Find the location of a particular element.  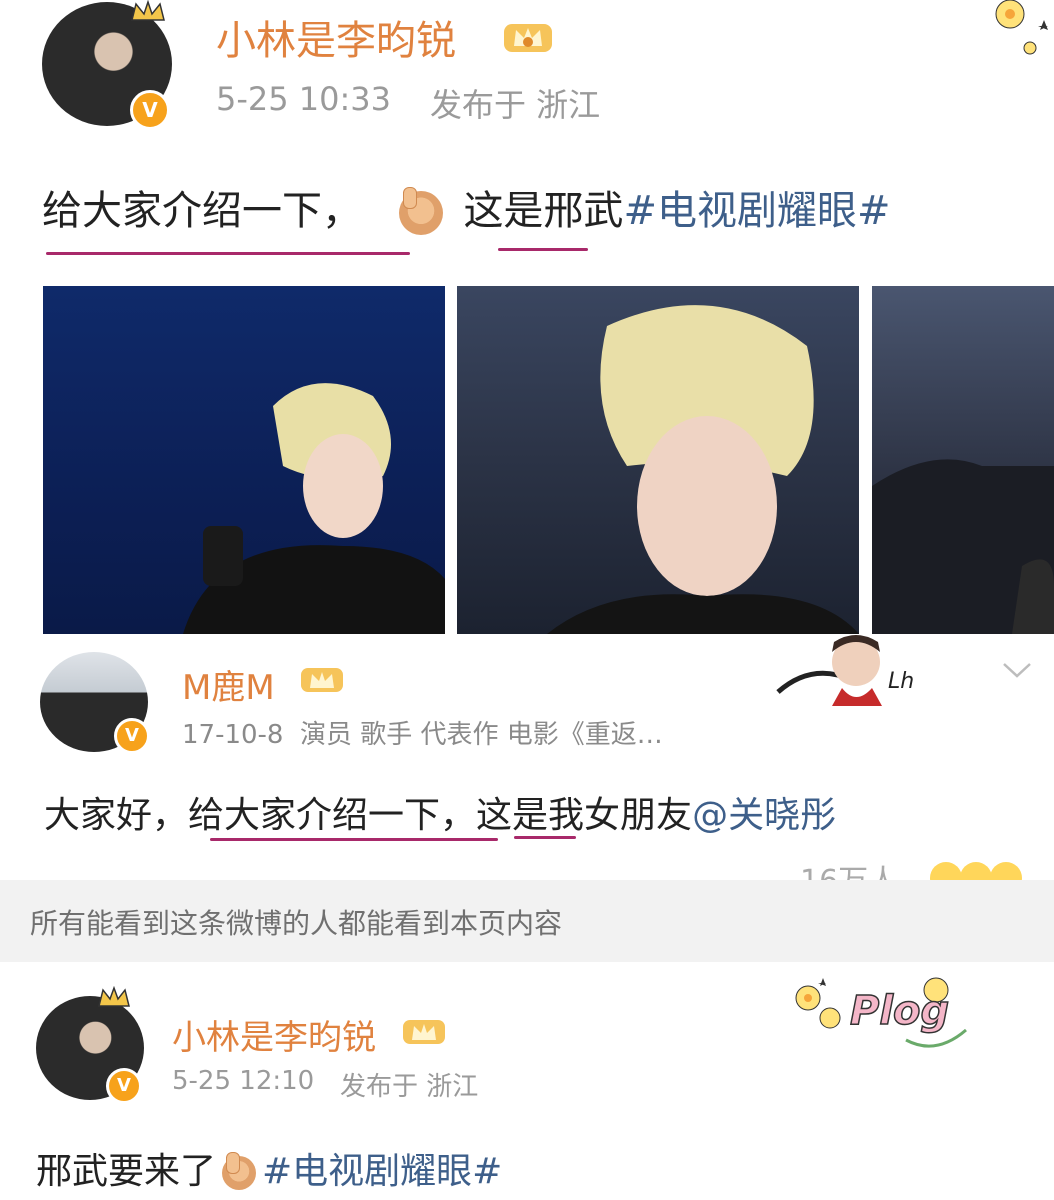

text-part3: 这是 is located at coordinates (512, 815).